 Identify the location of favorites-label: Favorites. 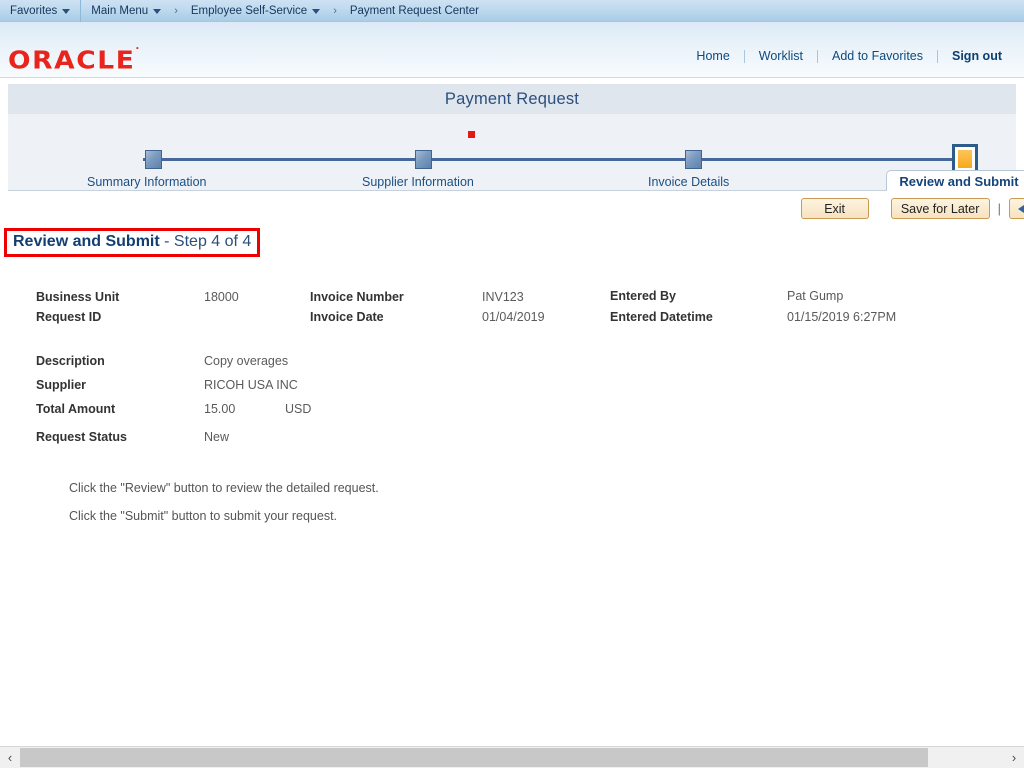
(33, 11).